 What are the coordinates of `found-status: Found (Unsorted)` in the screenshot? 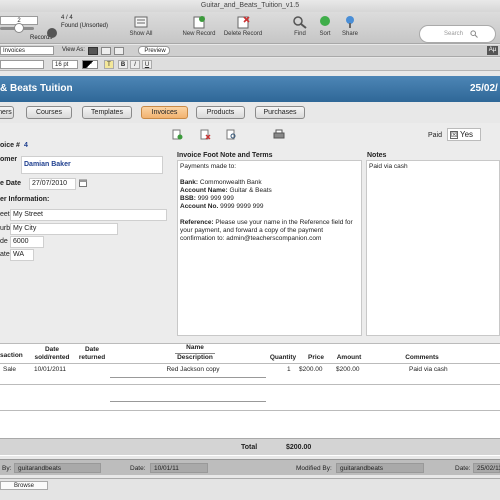 It's located at (85, 26).